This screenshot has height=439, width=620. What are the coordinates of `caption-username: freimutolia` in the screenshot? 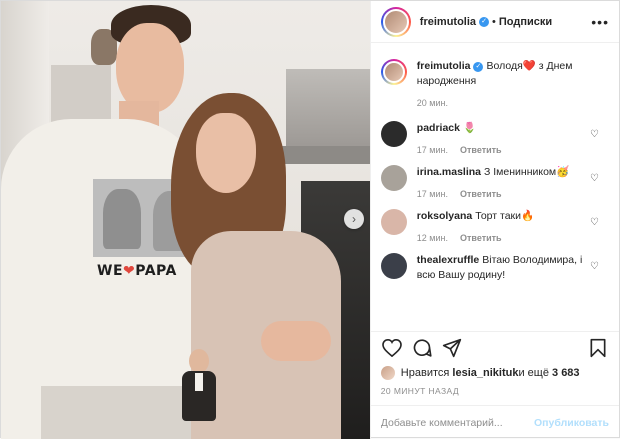 It's located at (444, 66).